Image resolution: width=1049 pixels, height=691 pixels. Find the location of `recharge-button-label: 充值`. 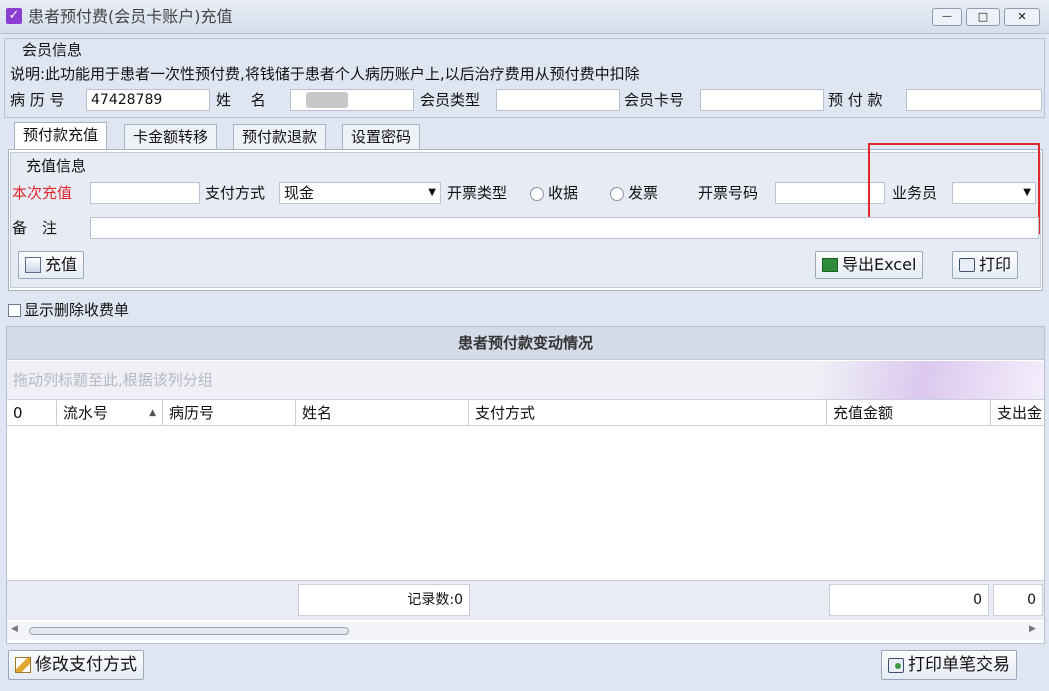

recharge-button-label: 充值 is located at coordinates (61, 264).